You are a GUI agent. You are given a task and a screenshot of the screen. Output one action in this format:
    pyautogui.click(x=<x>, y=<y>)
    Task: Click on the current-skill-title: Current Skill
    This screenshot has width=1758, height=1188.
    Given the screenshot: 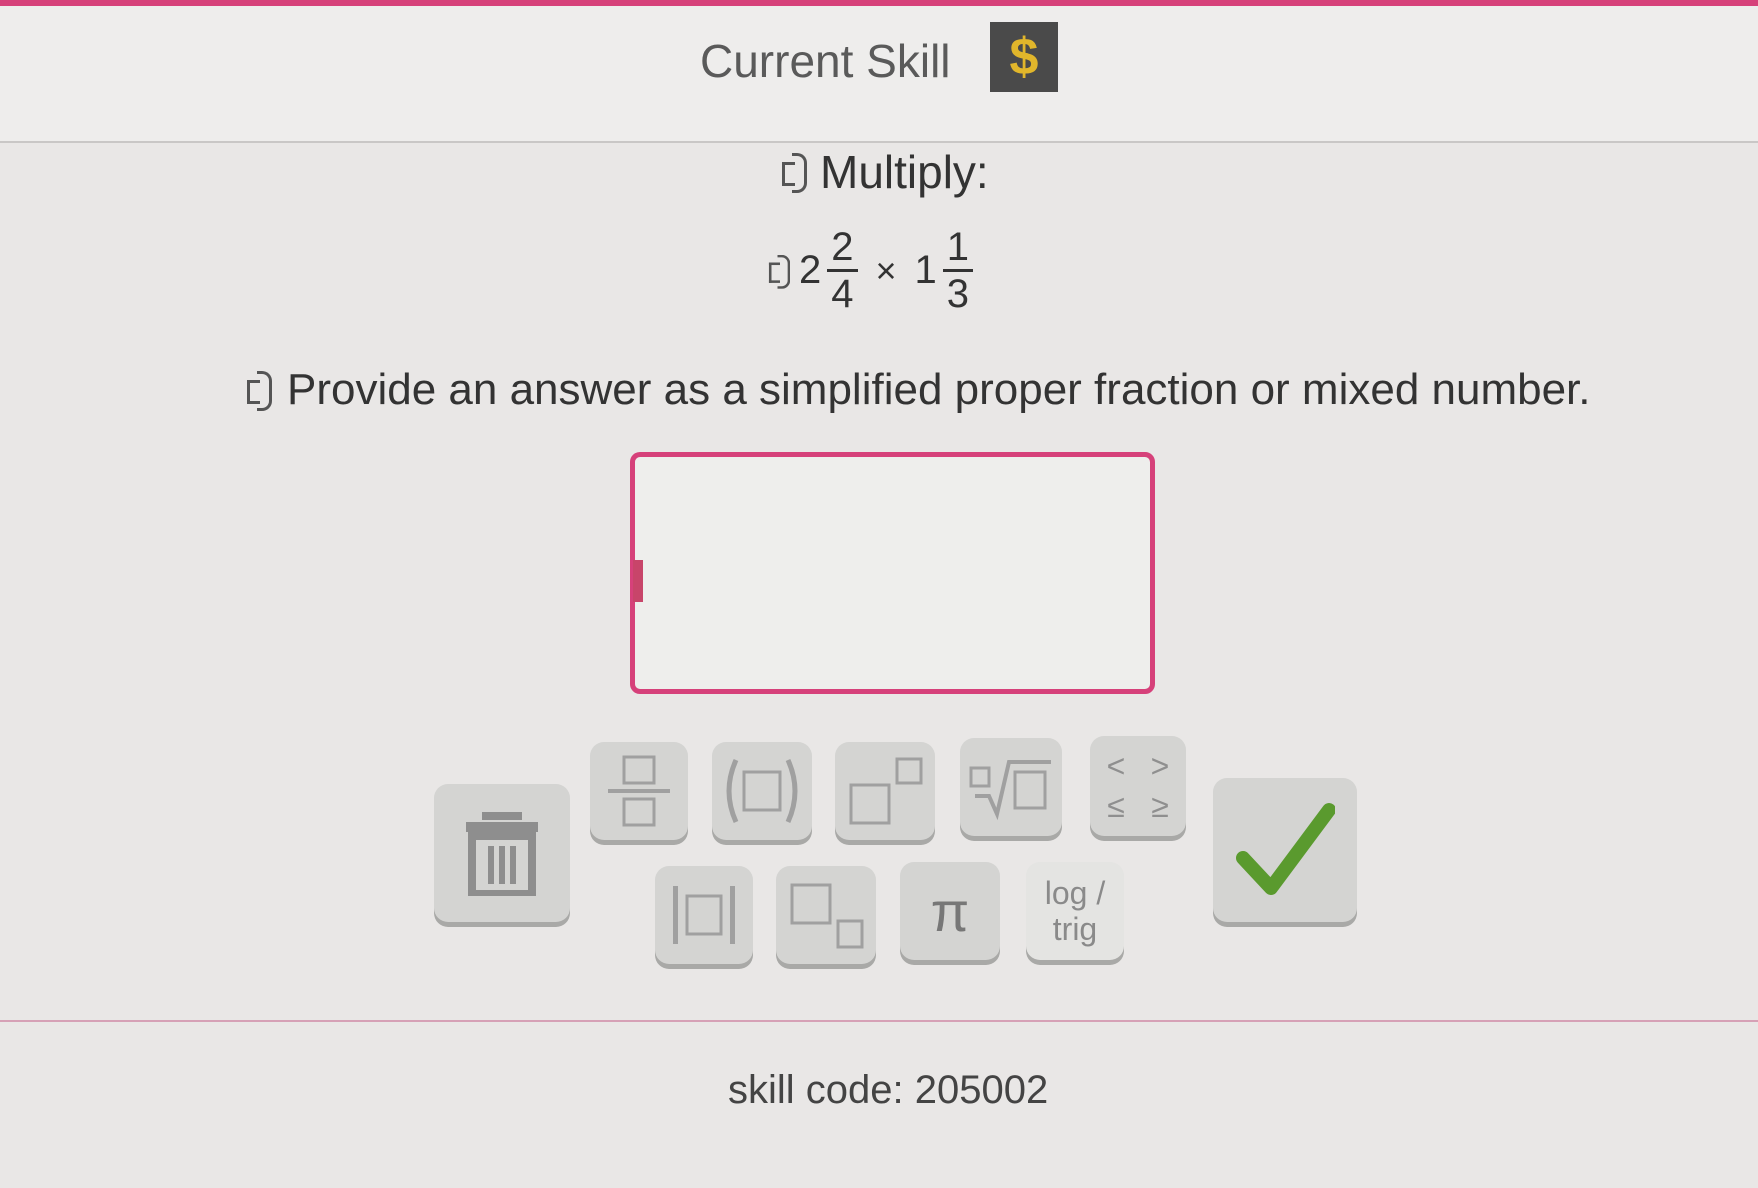 What is the action you would take?
    pyautogui.click(x=825, y=61)
    